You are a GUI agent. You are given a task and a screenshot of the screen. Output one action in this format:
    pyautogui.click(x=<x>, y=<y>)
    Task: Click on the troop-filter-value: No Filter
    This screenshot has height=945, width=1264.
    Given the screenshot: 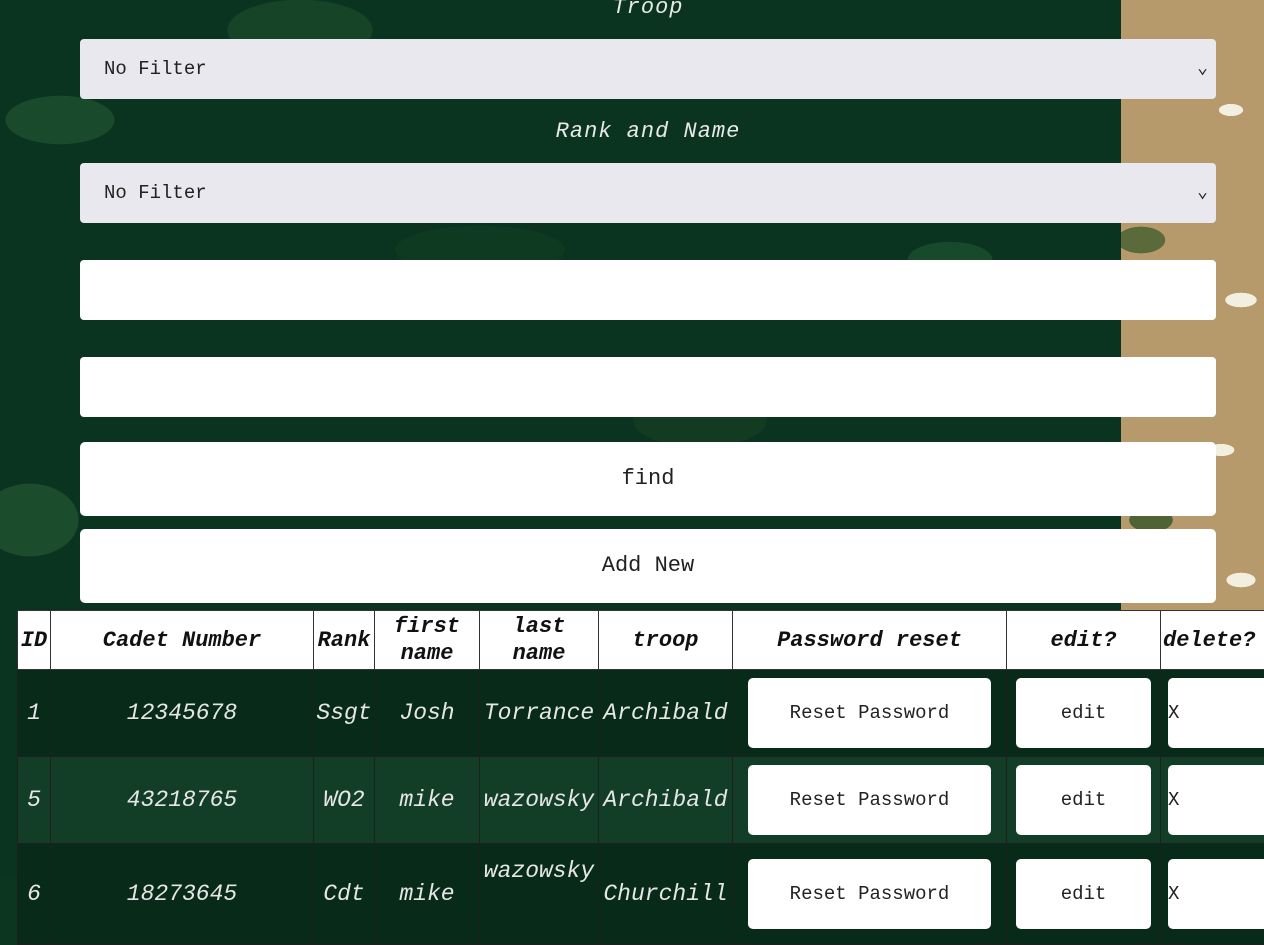 What is the action you would take?
    pyautogui.click(x=155, y=69)
    